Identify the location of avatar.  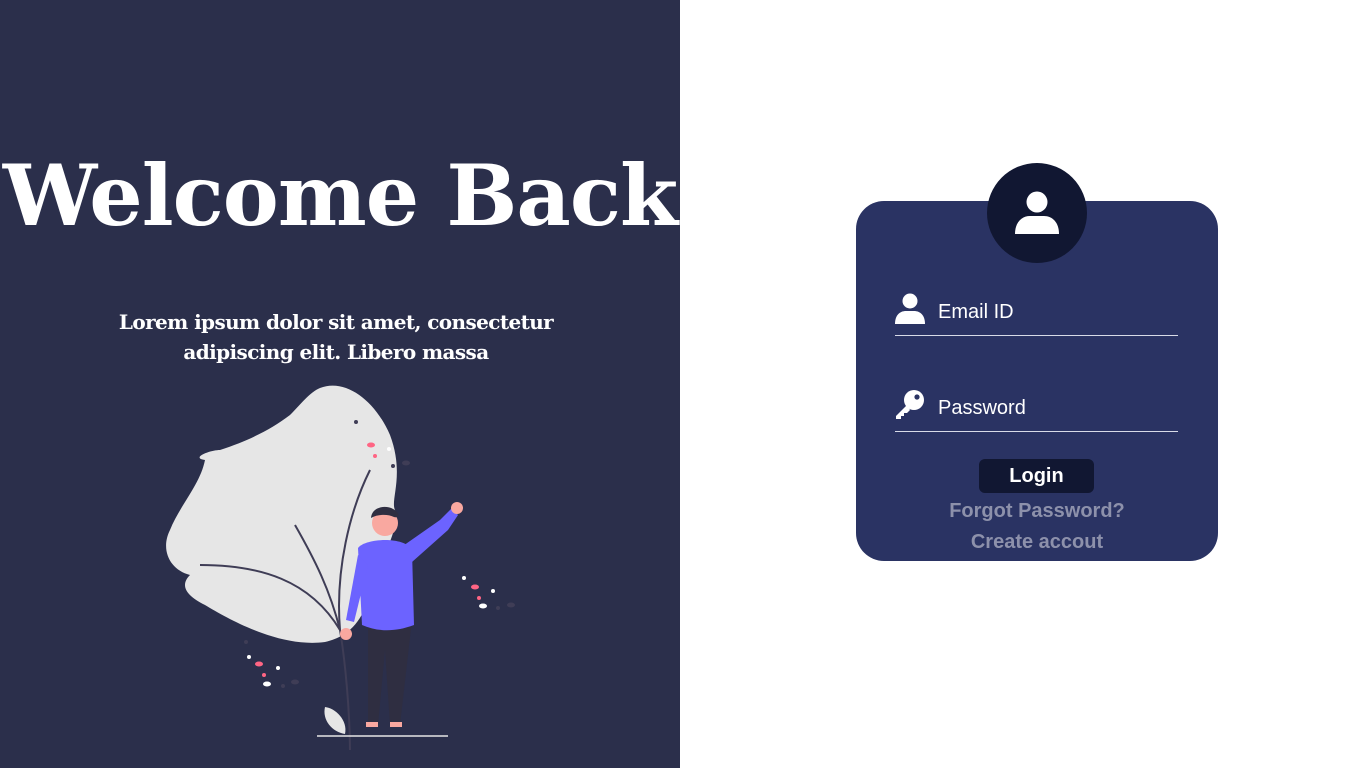
(1037, 213).